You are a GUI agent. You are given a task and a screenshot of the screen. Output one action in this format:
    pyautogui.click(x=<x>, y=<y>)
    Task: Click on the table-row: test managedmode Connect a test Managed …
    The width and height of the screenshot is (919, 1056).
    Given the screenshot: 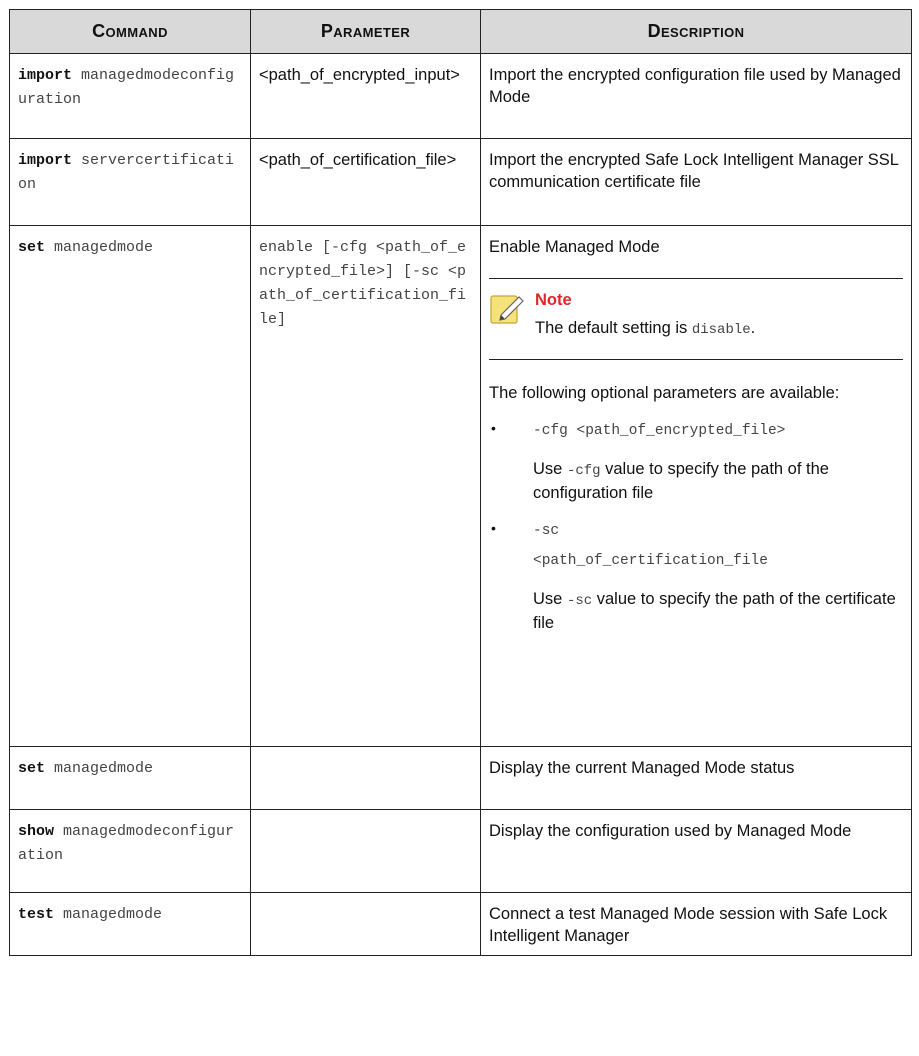 What is the action you would take?
    pyautogui.click(x=460, y=924)
    